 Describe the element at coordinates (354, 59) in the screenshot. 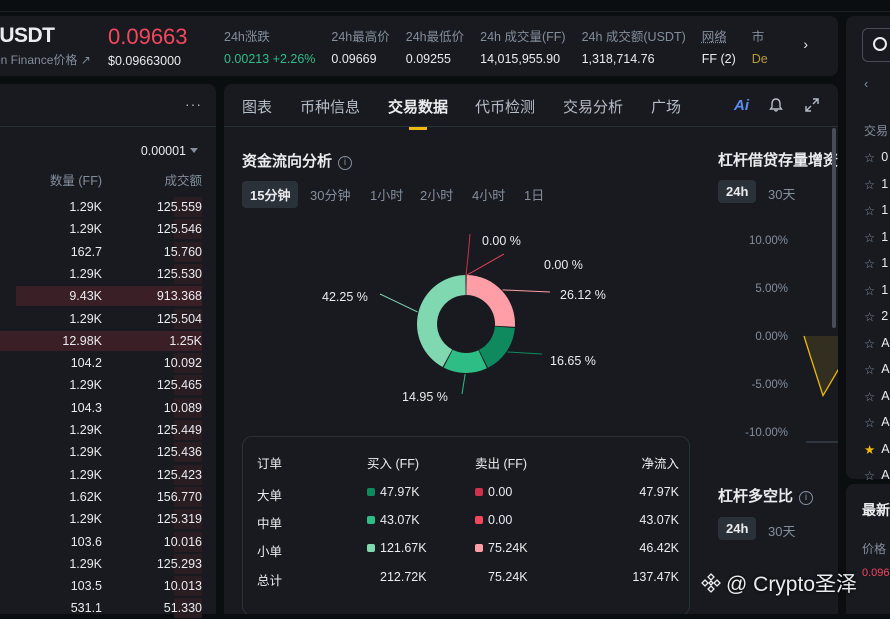

I see `stat-value: 0.09669` at that location.